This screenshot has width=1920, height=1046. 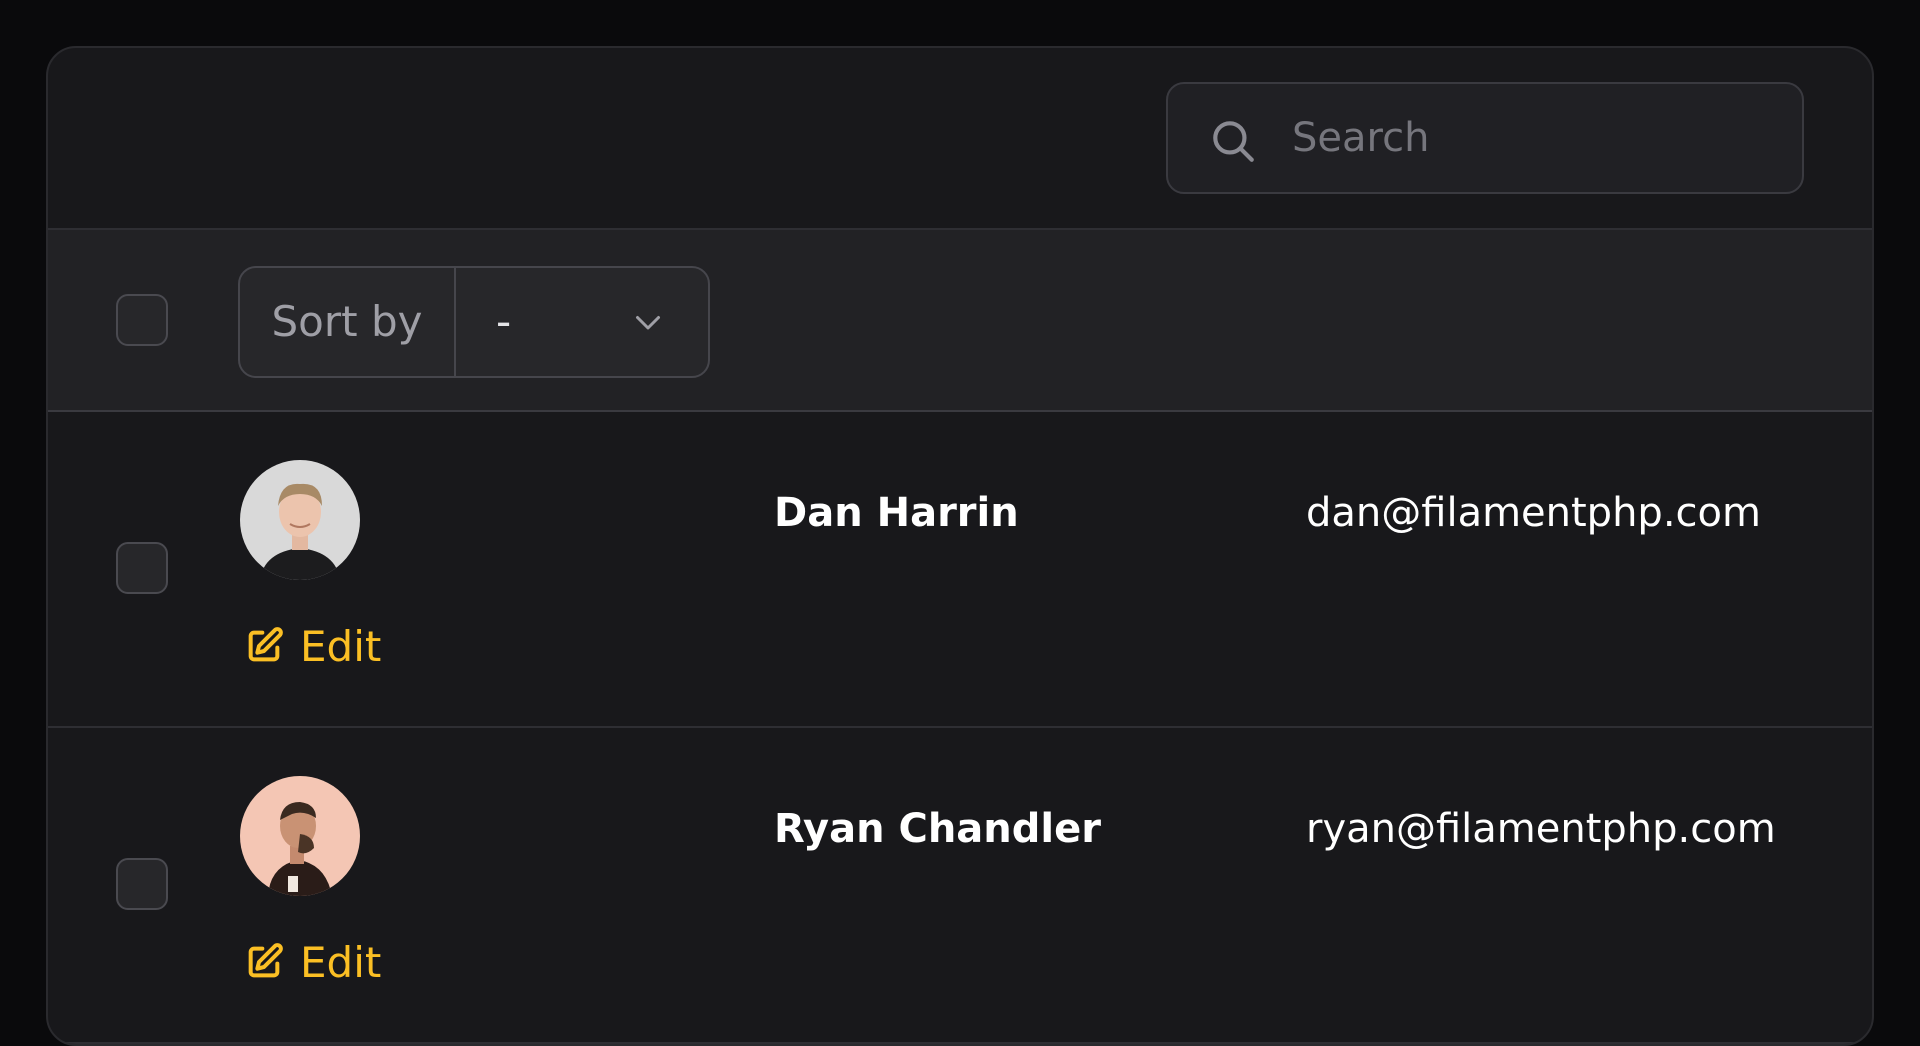 I want to click on sort-select: Sort by -, so click(x=474, y=322).